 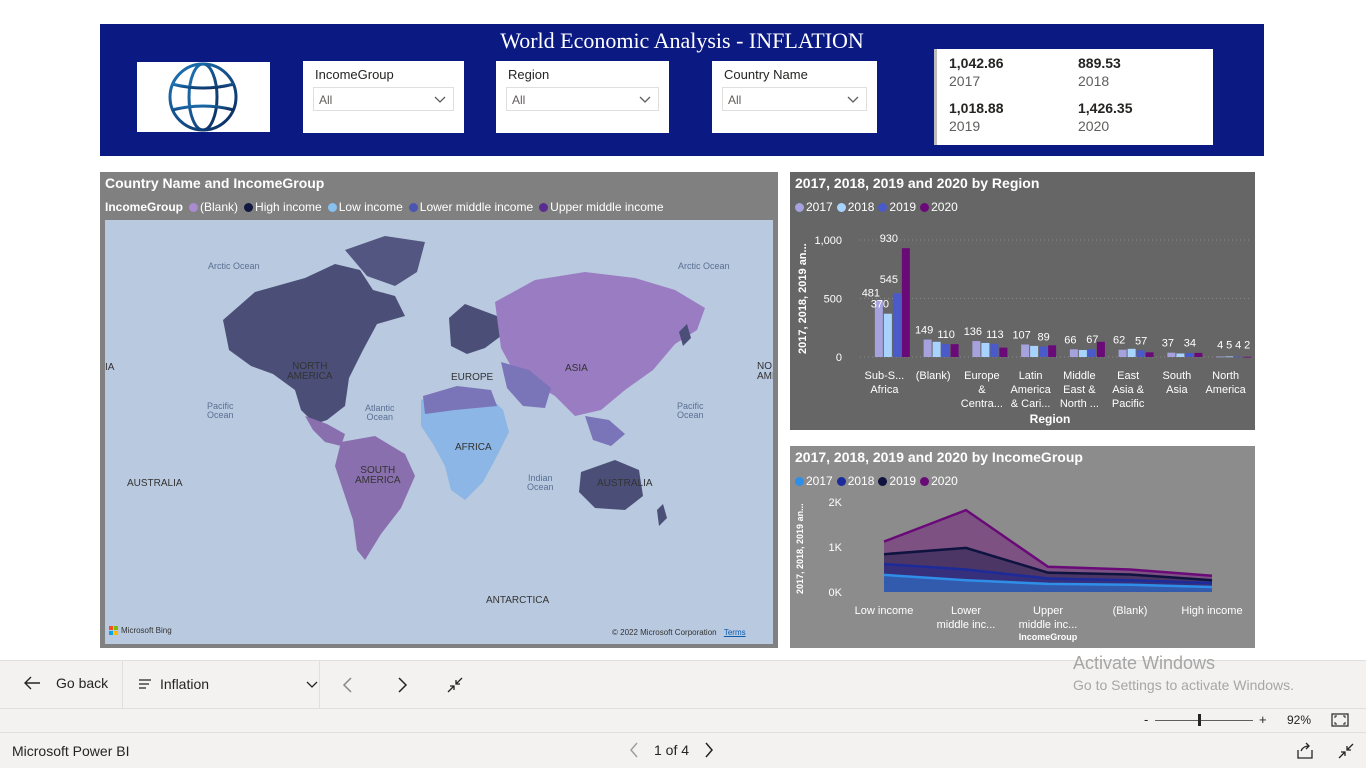 What do you see at coordinates (1094, 126) in the screenshot?
I see `kpi-label: 2020` at bounding box center [1094, 126].